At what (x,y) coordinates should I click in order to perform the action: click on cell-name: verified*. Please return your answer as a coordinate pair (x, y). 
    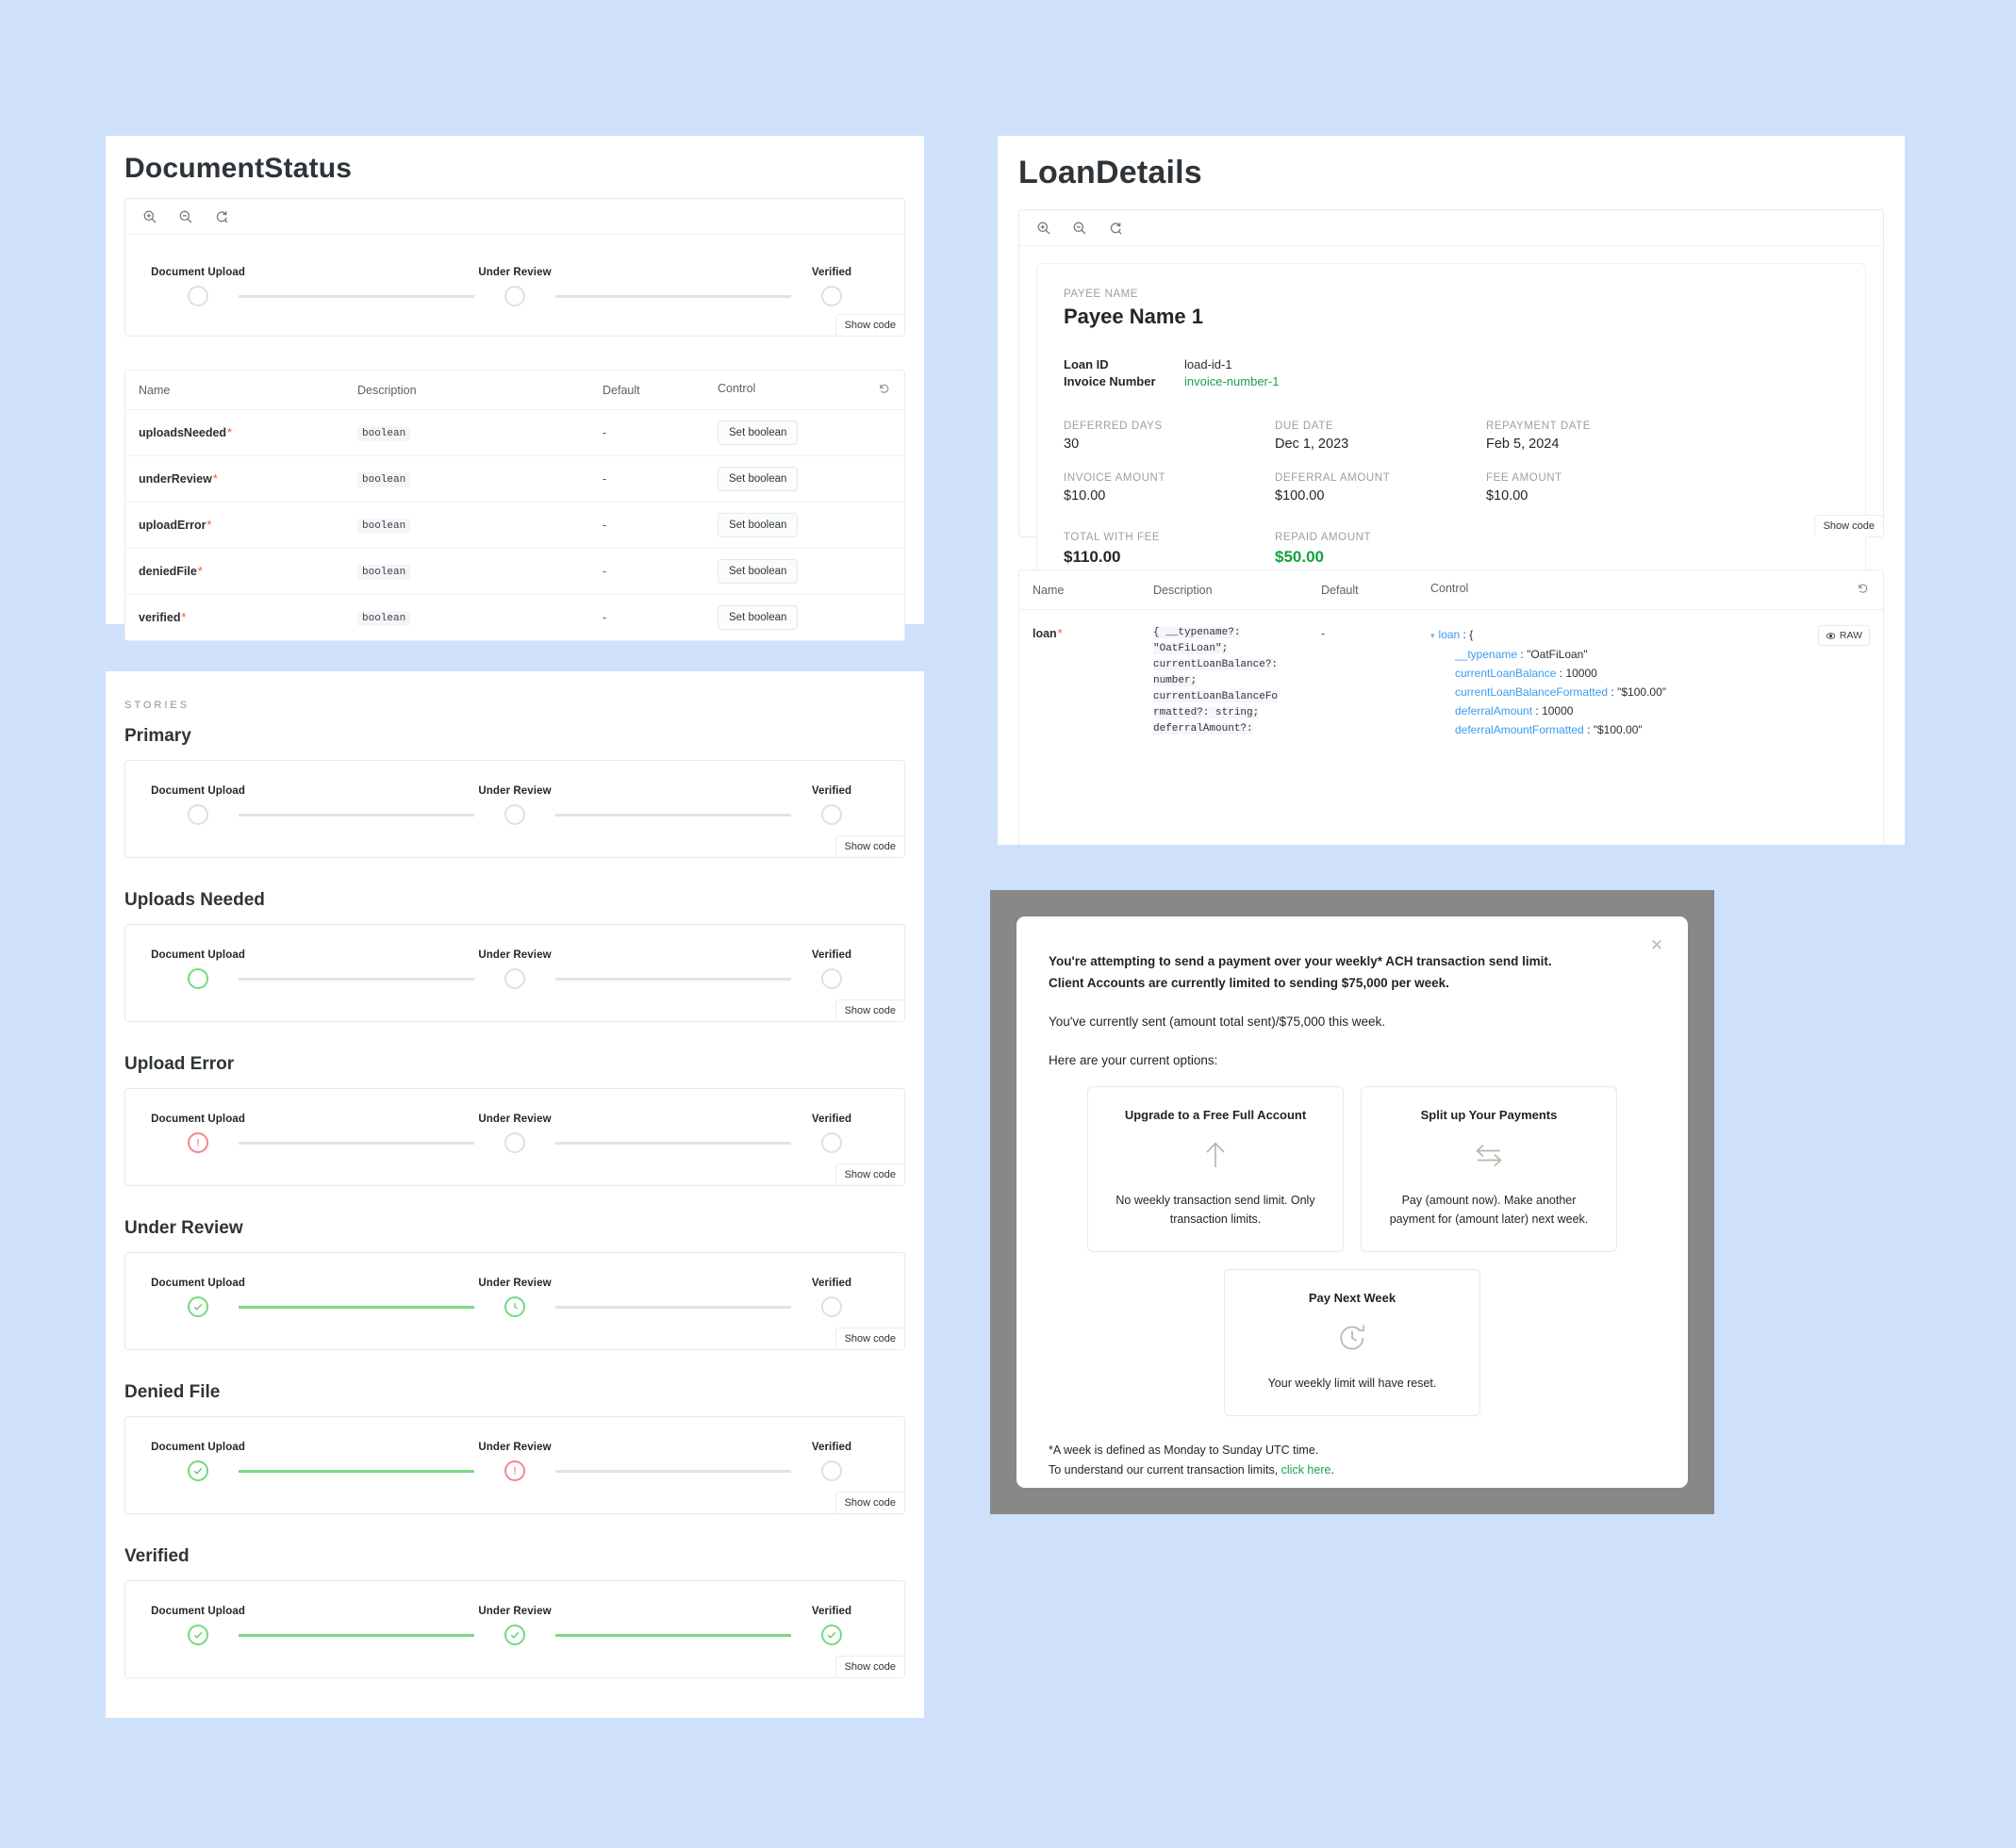
    Looking at the image, I should click on (234, 618).